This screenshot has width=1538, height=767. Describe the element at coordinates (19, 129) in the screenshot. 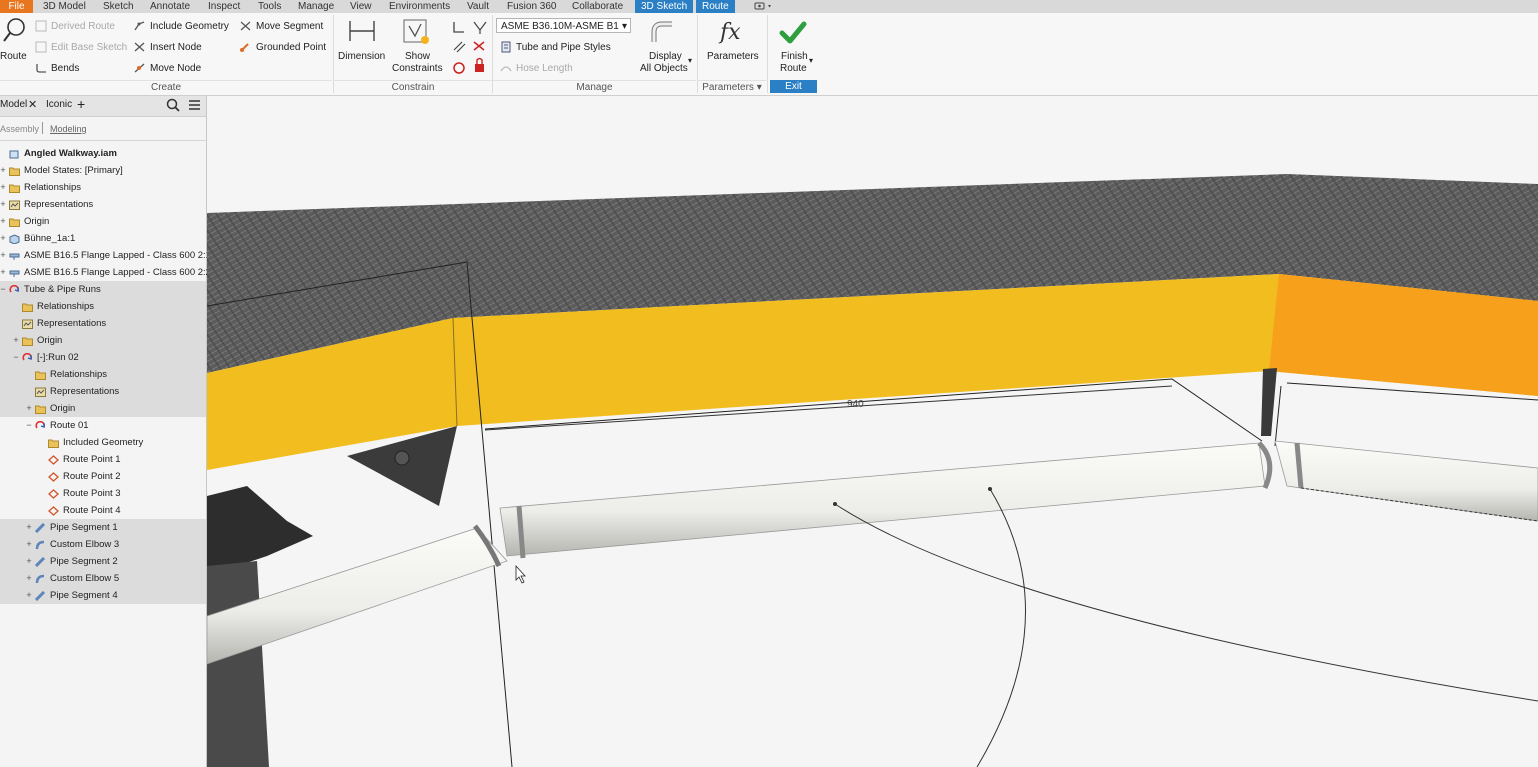

I see `filter-assembly: Assembly` at that location.